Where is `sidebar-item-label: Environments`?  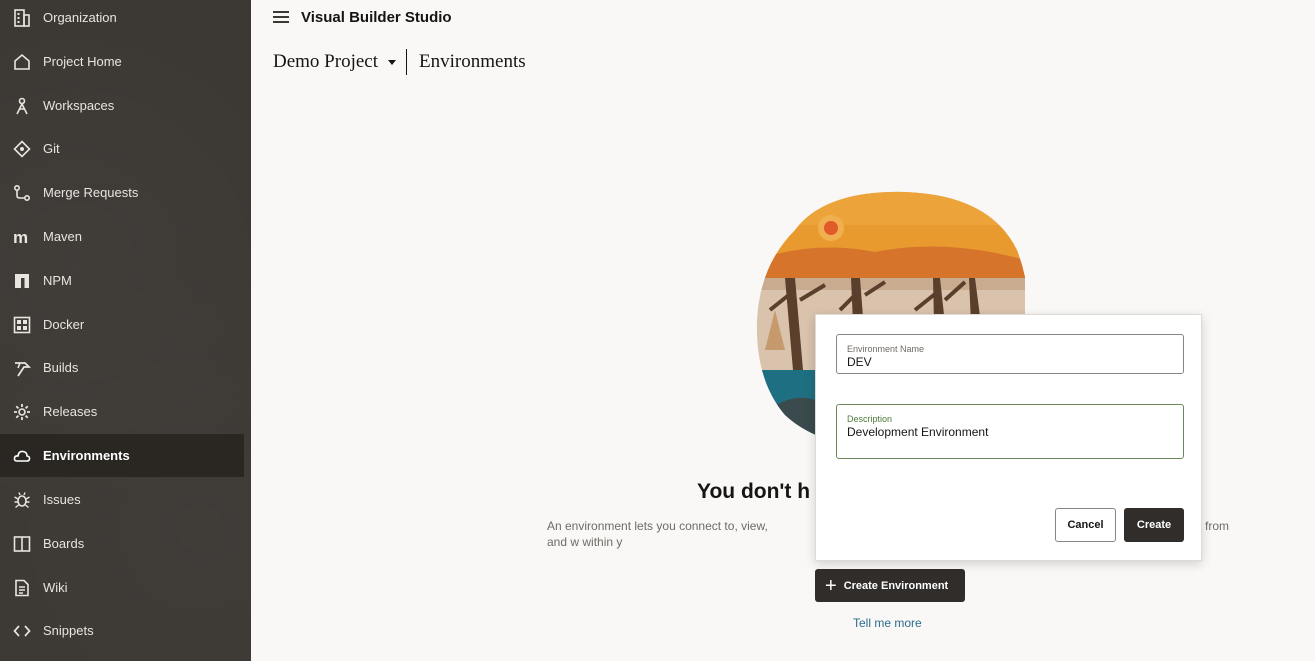 sidebar-item-label: Environments is located at coordinates (86, 455).